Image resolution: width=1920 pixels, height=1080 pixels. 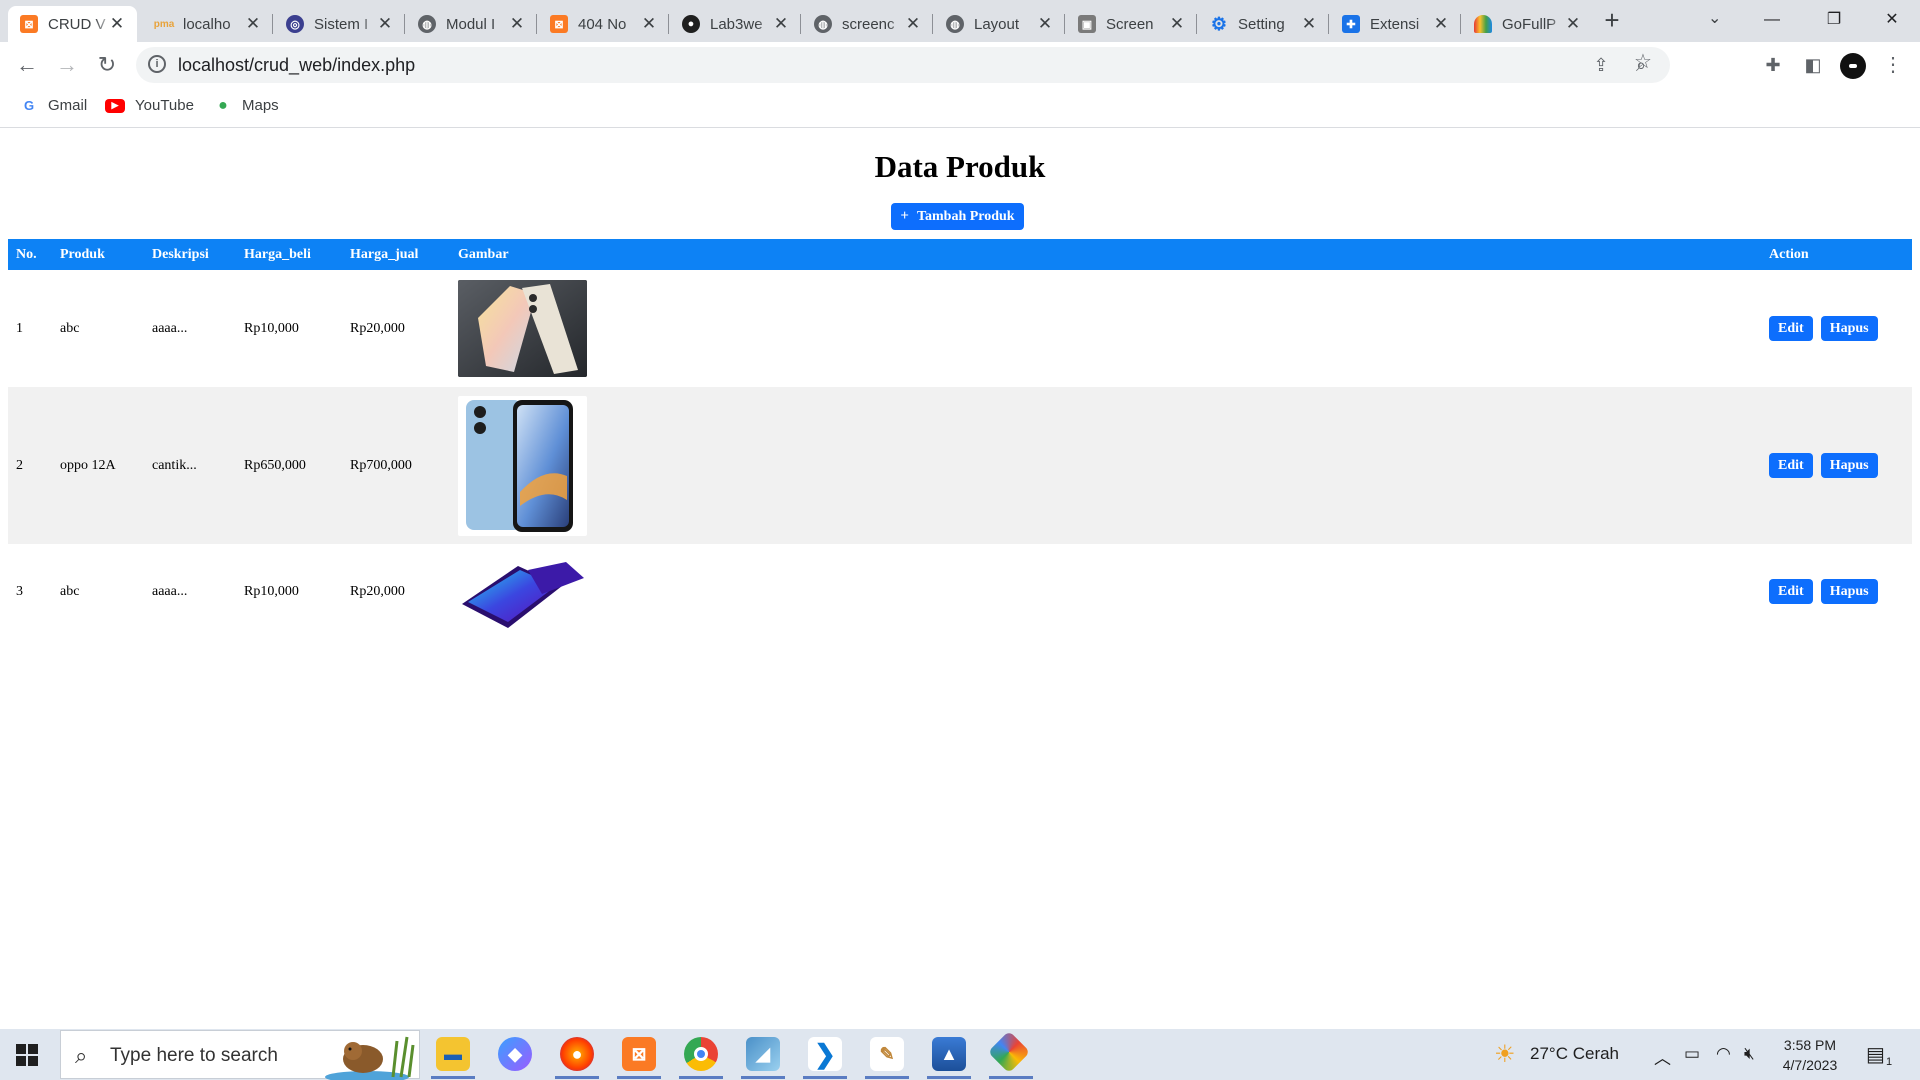 I want to click on tab-screen: ▣ Screen ✕, so click(x=1131, y=24).